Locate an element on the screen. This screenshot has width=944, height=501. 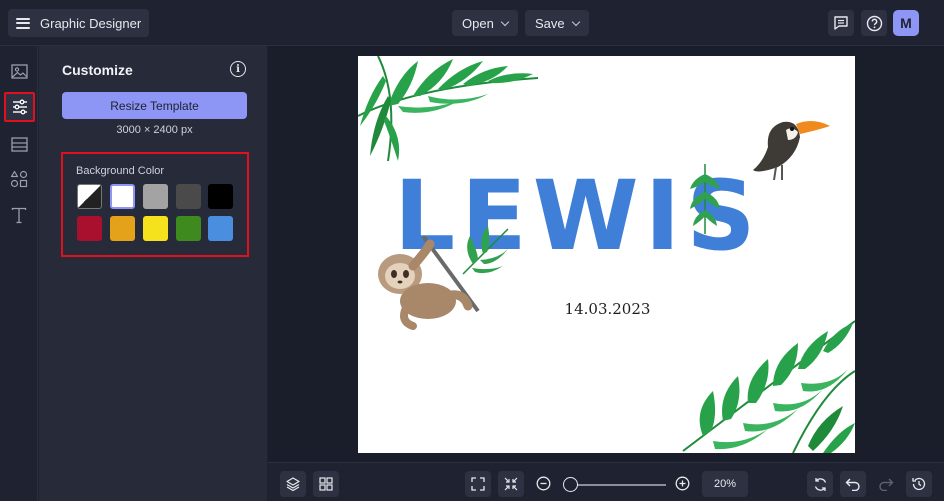
history-icon is located at coordinates (919, 484).